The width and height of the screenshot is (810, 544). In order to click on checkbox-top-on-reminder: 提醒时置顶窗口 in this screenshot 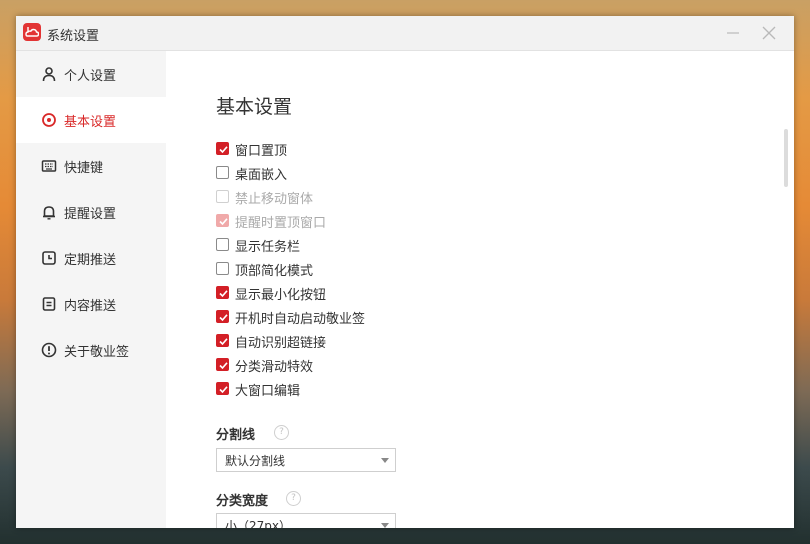, I will do `click(346, 221)`.